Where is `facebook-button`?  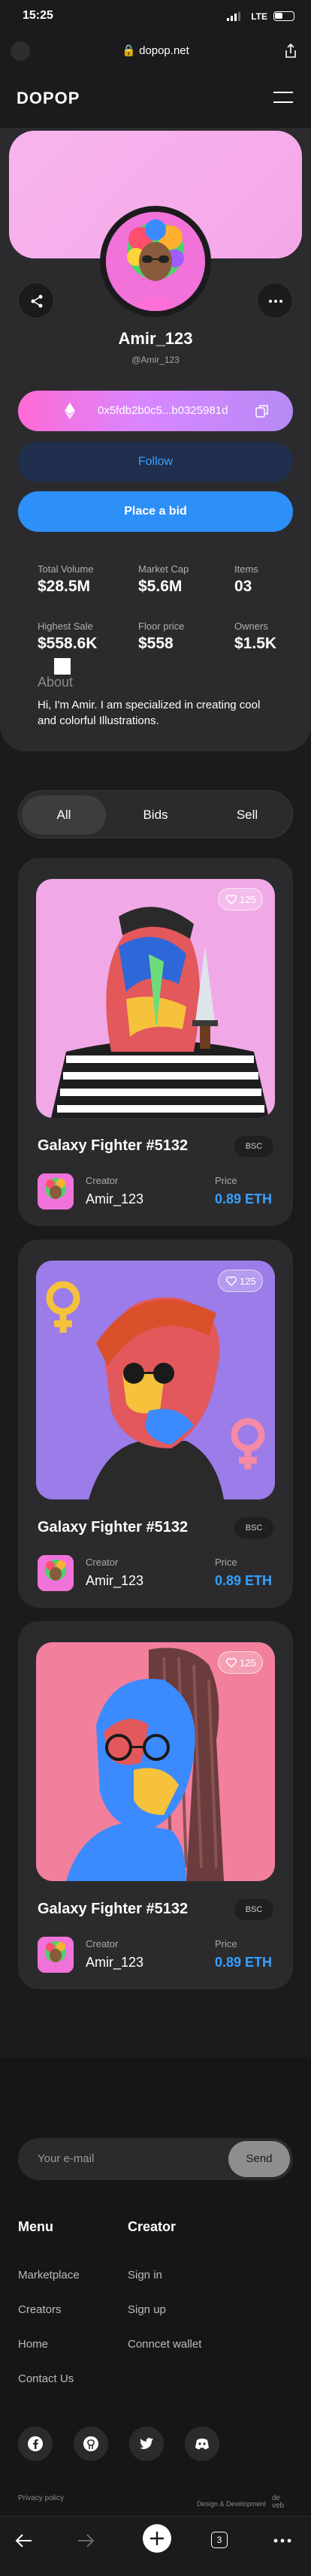 facebook-button is located at coordinates (35, 2444).